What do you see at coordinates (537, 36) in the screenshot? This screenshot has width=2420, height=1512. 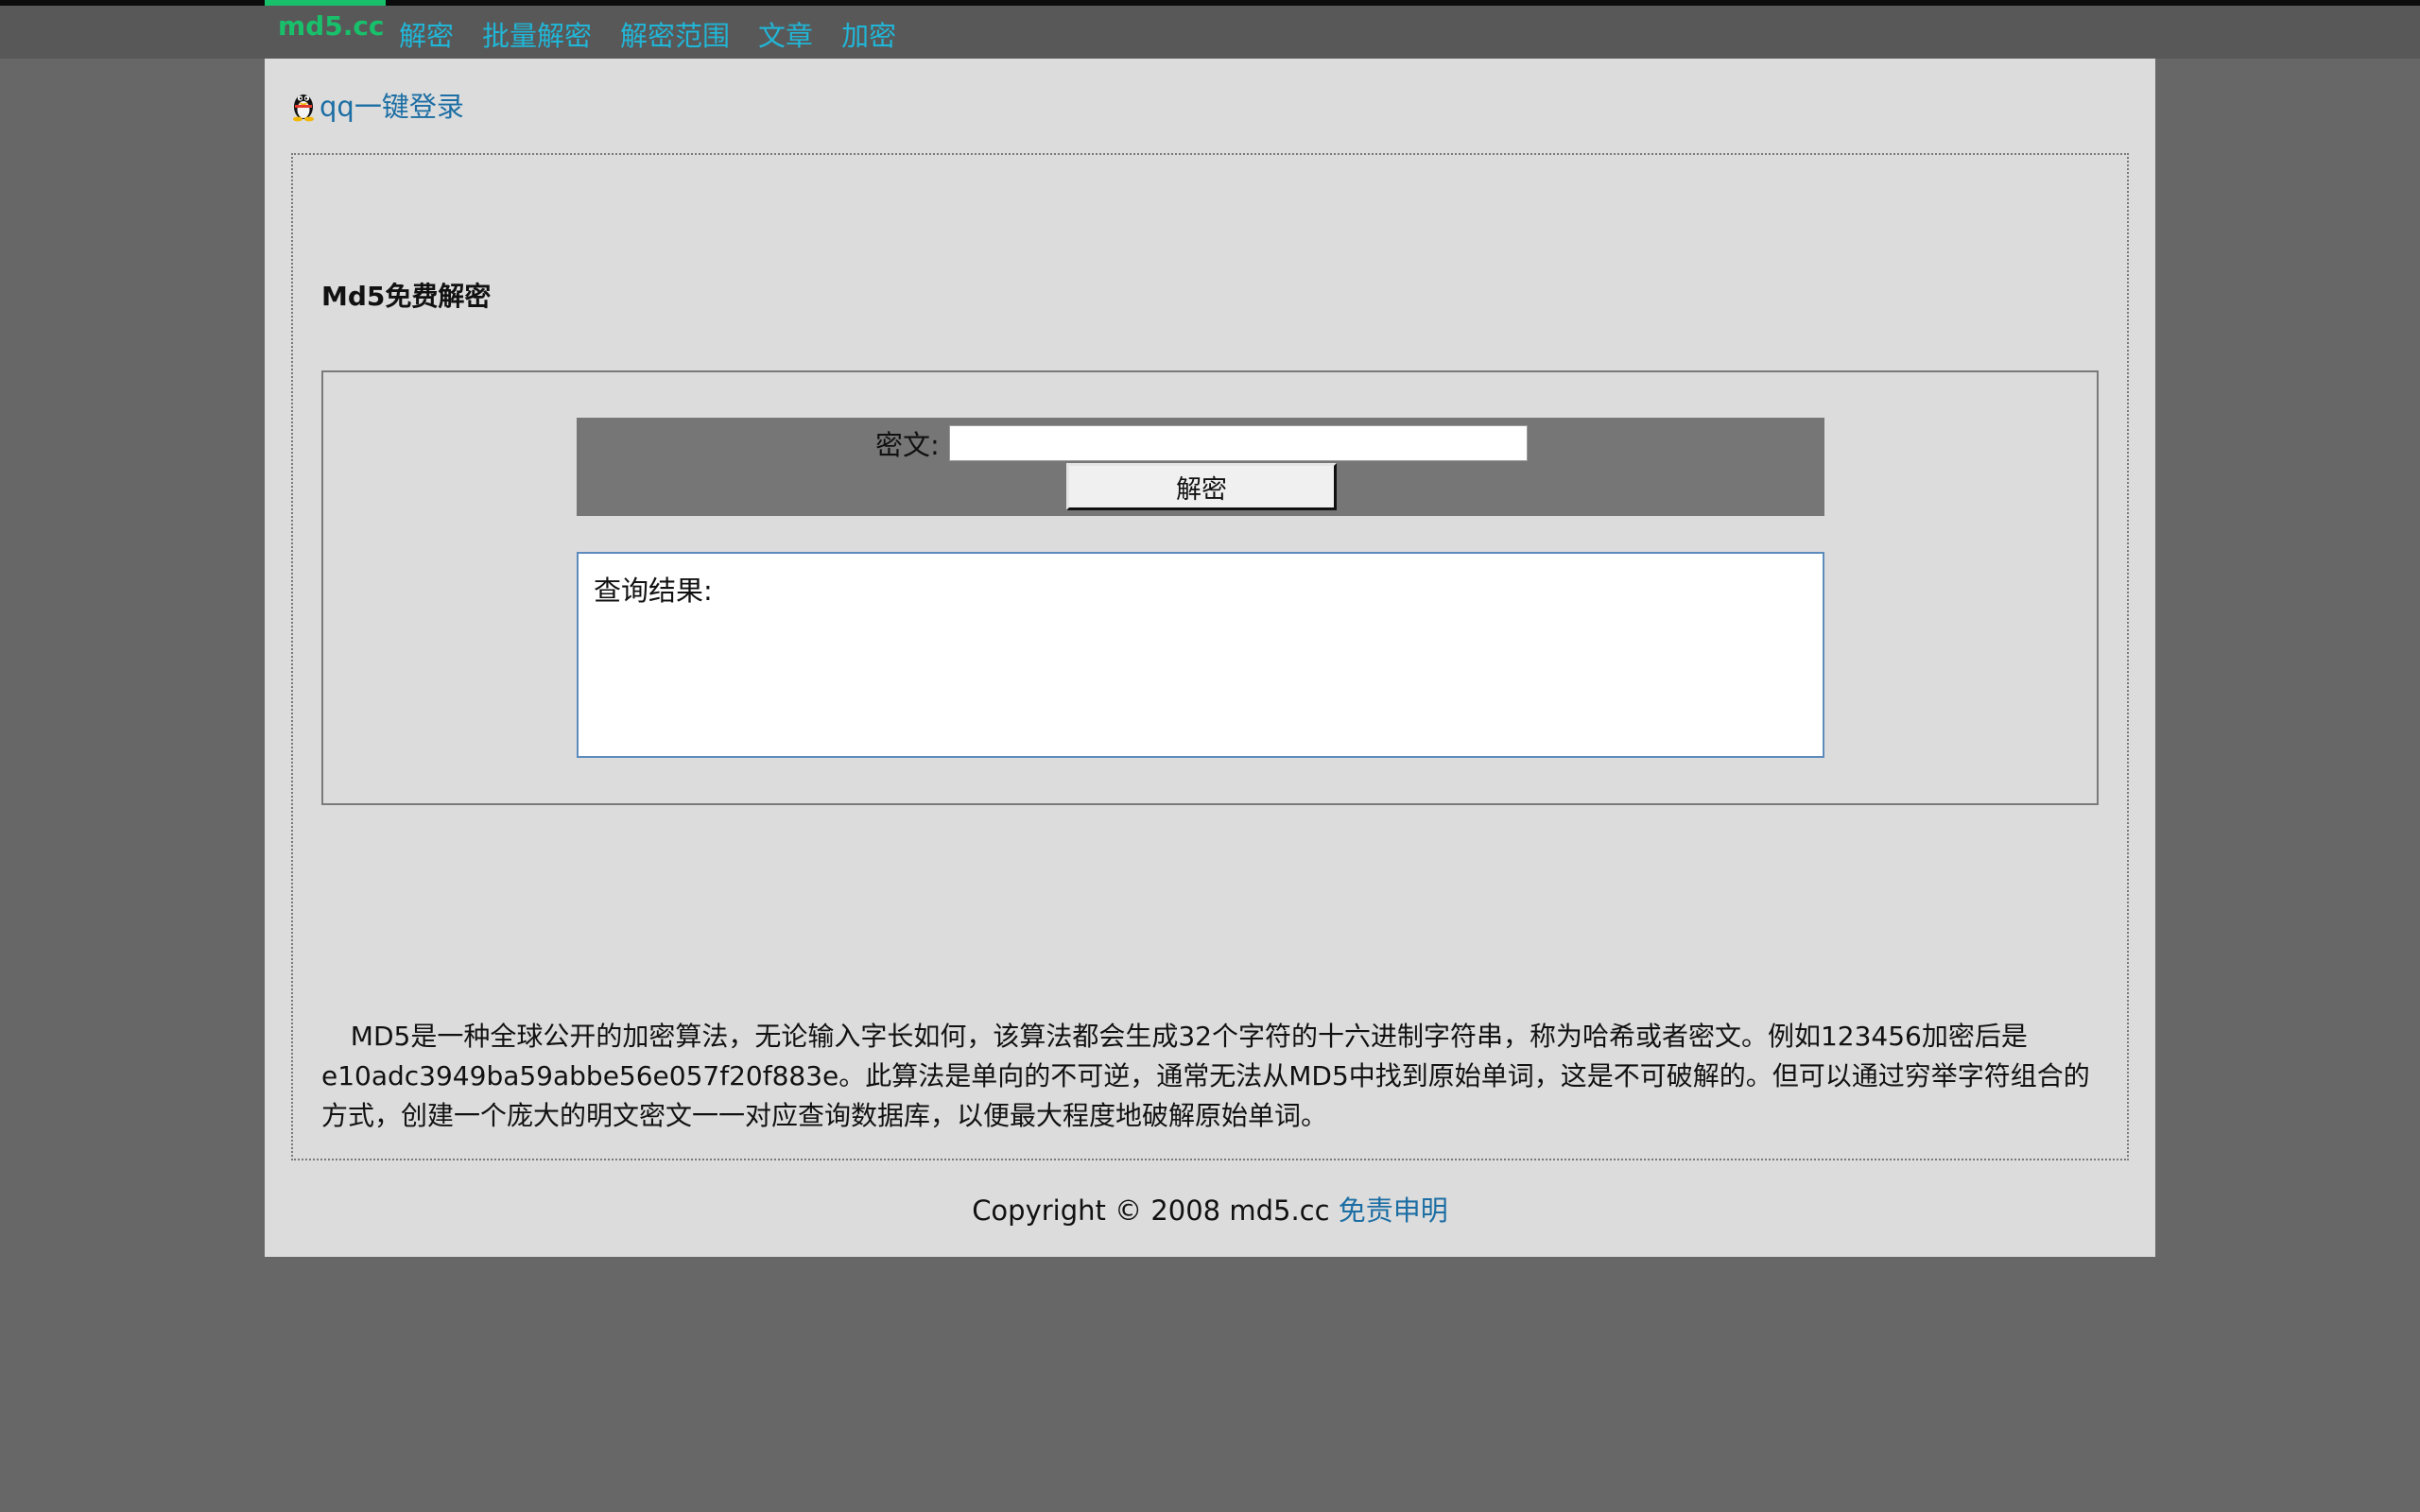 I see `nav-item-batch-decrypt: 批量解密` at bounding box center [537, 36].